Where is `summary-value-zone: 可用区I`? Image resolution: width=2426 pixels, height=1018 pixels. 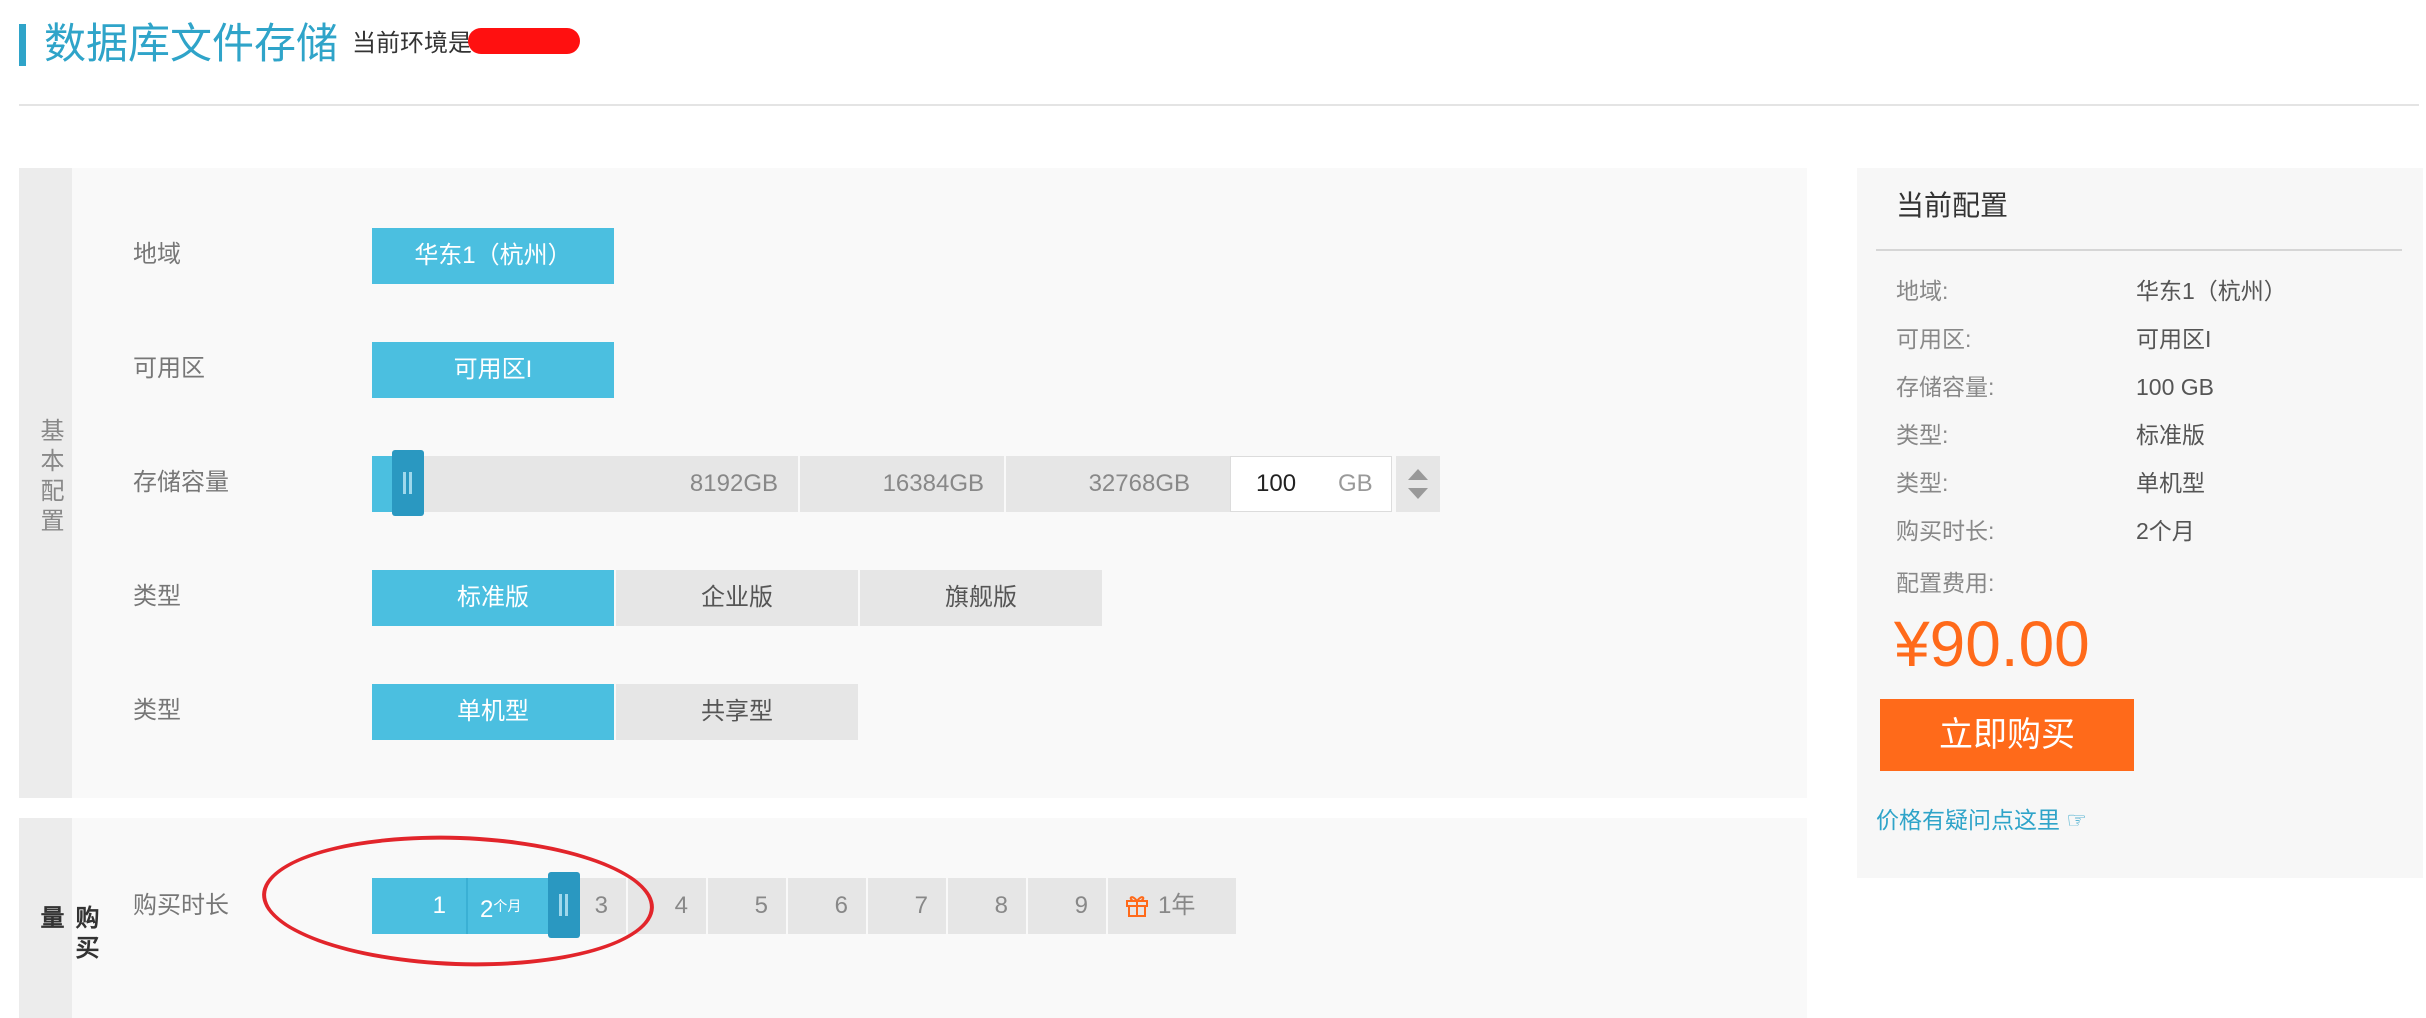 summary-value-zone: 可用区I is located at coordinates (2174, 339).